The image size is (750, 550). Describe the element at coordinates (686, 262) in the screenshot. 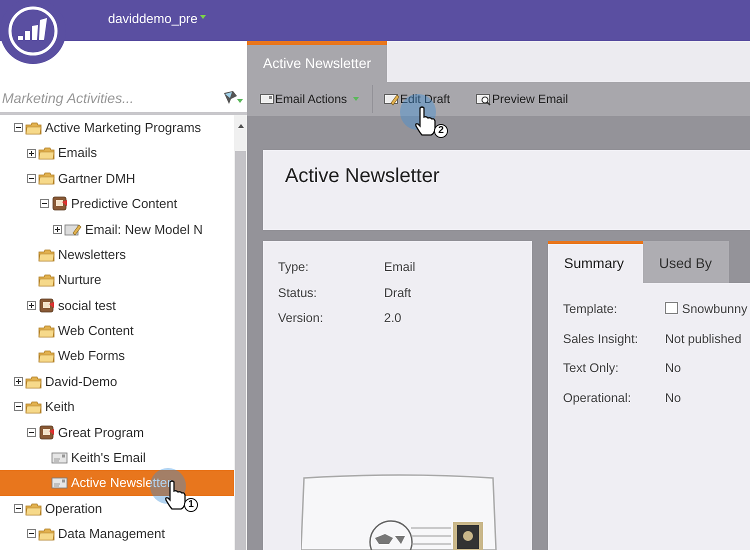

I see `tab: Used By` at that location.